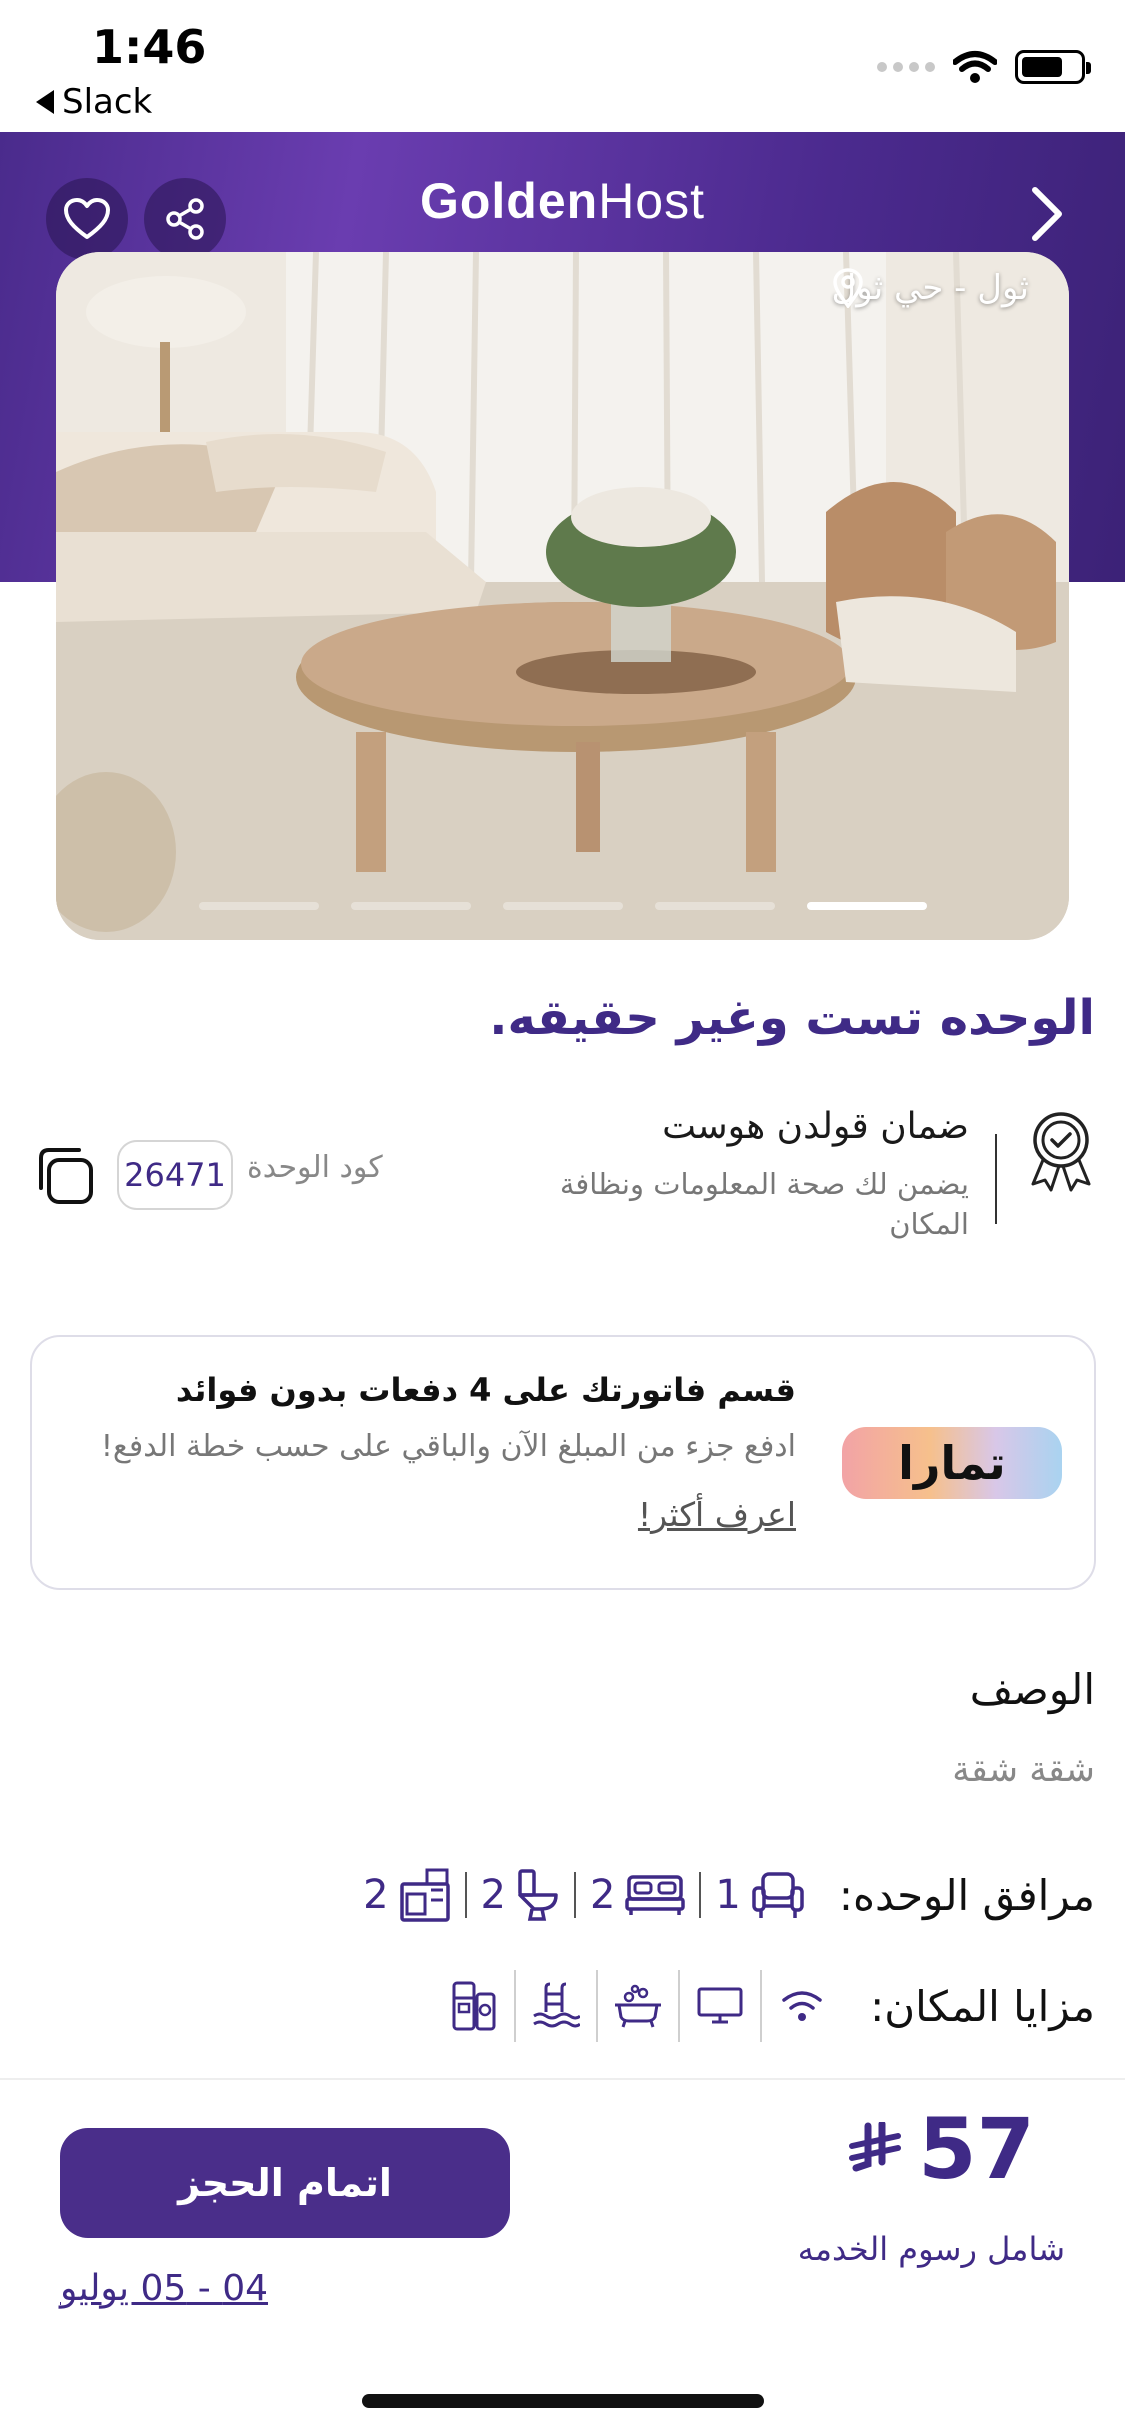 This screenshot has height=2436, width=1125. I want to click on pool-icon, so click(557, 2005).